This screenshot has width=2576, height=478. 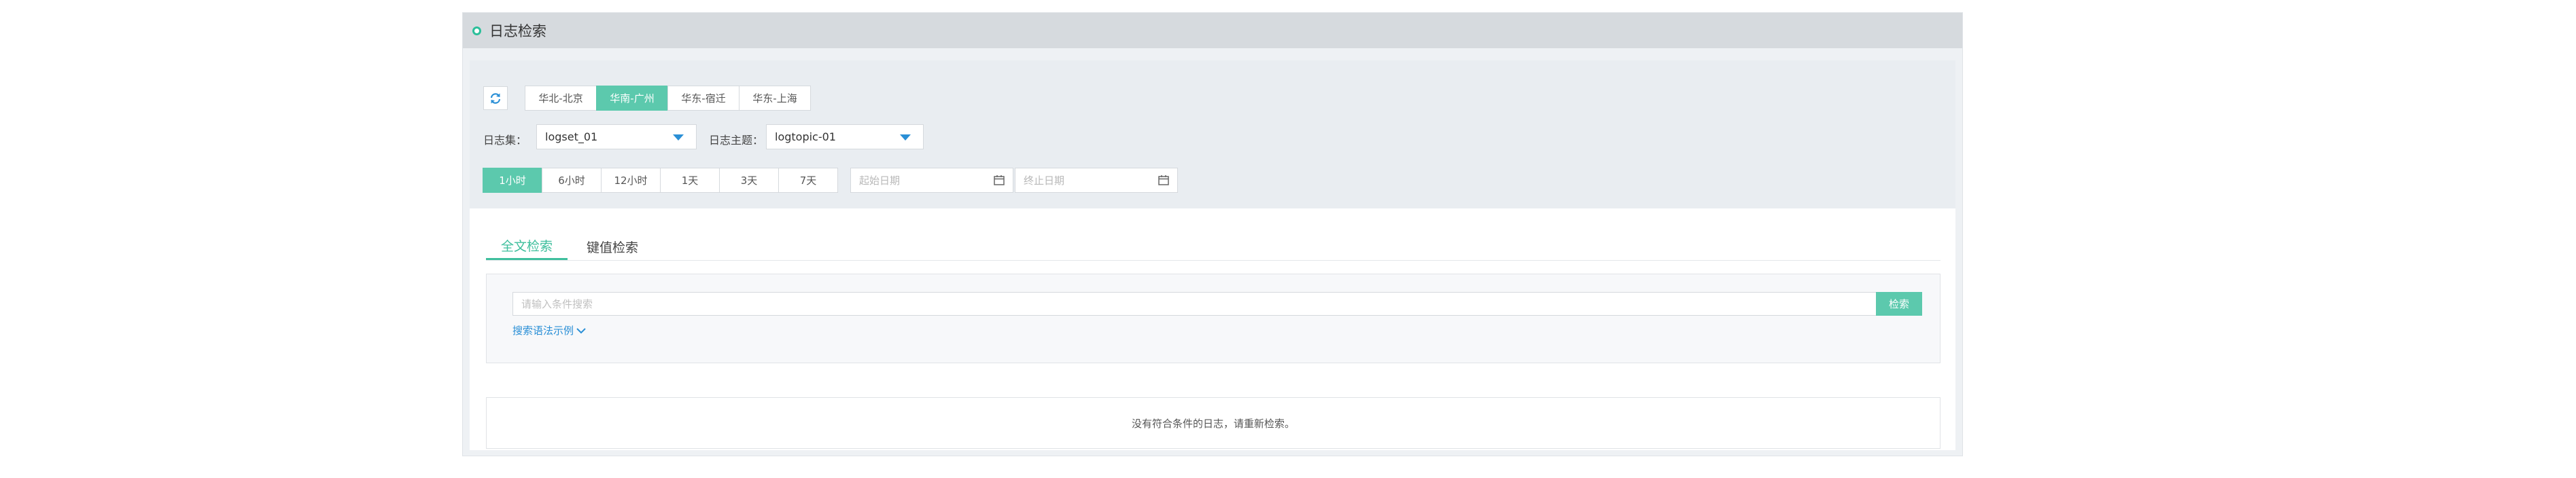 I want to click on logtopic-value: logtopic-01, so click(x=805, y=136).